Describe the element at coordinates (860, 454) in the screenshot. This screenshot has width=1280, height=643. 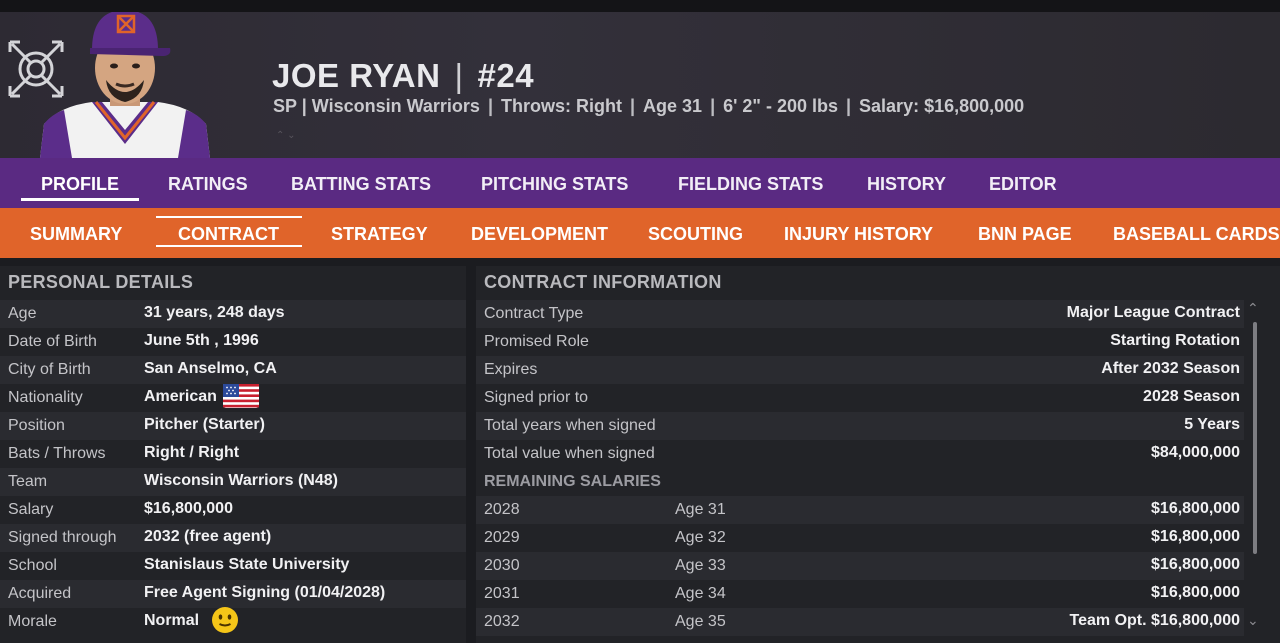
I see `contract-row: Total value when signed $84,000,000` at that location.